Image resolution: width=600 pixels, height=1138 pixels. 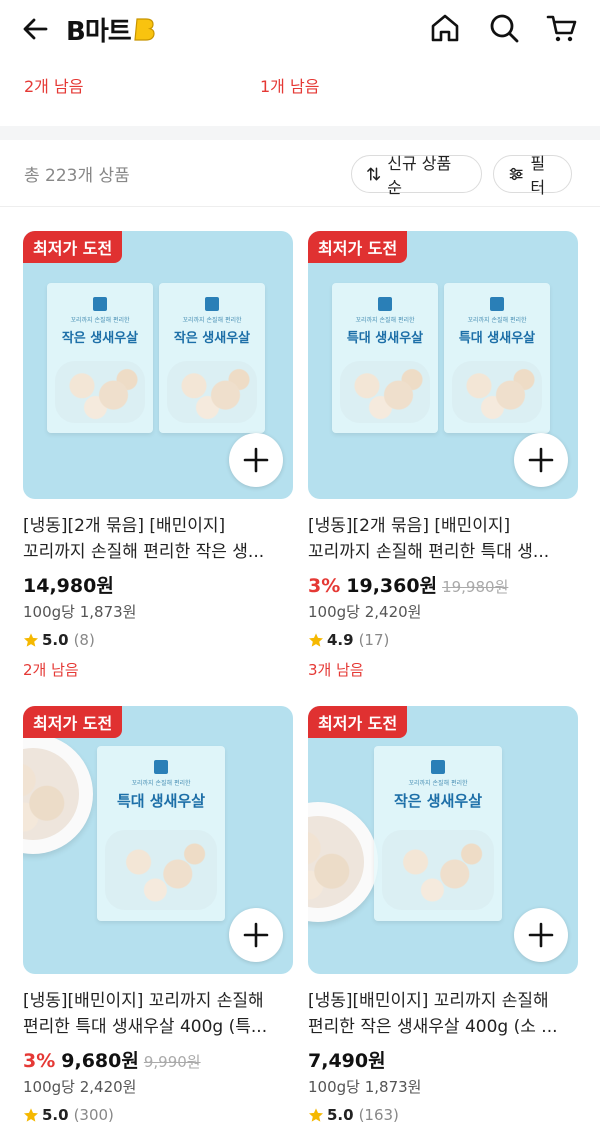 I want to click on original-price: 19,980원, so click(x=475, y=587).